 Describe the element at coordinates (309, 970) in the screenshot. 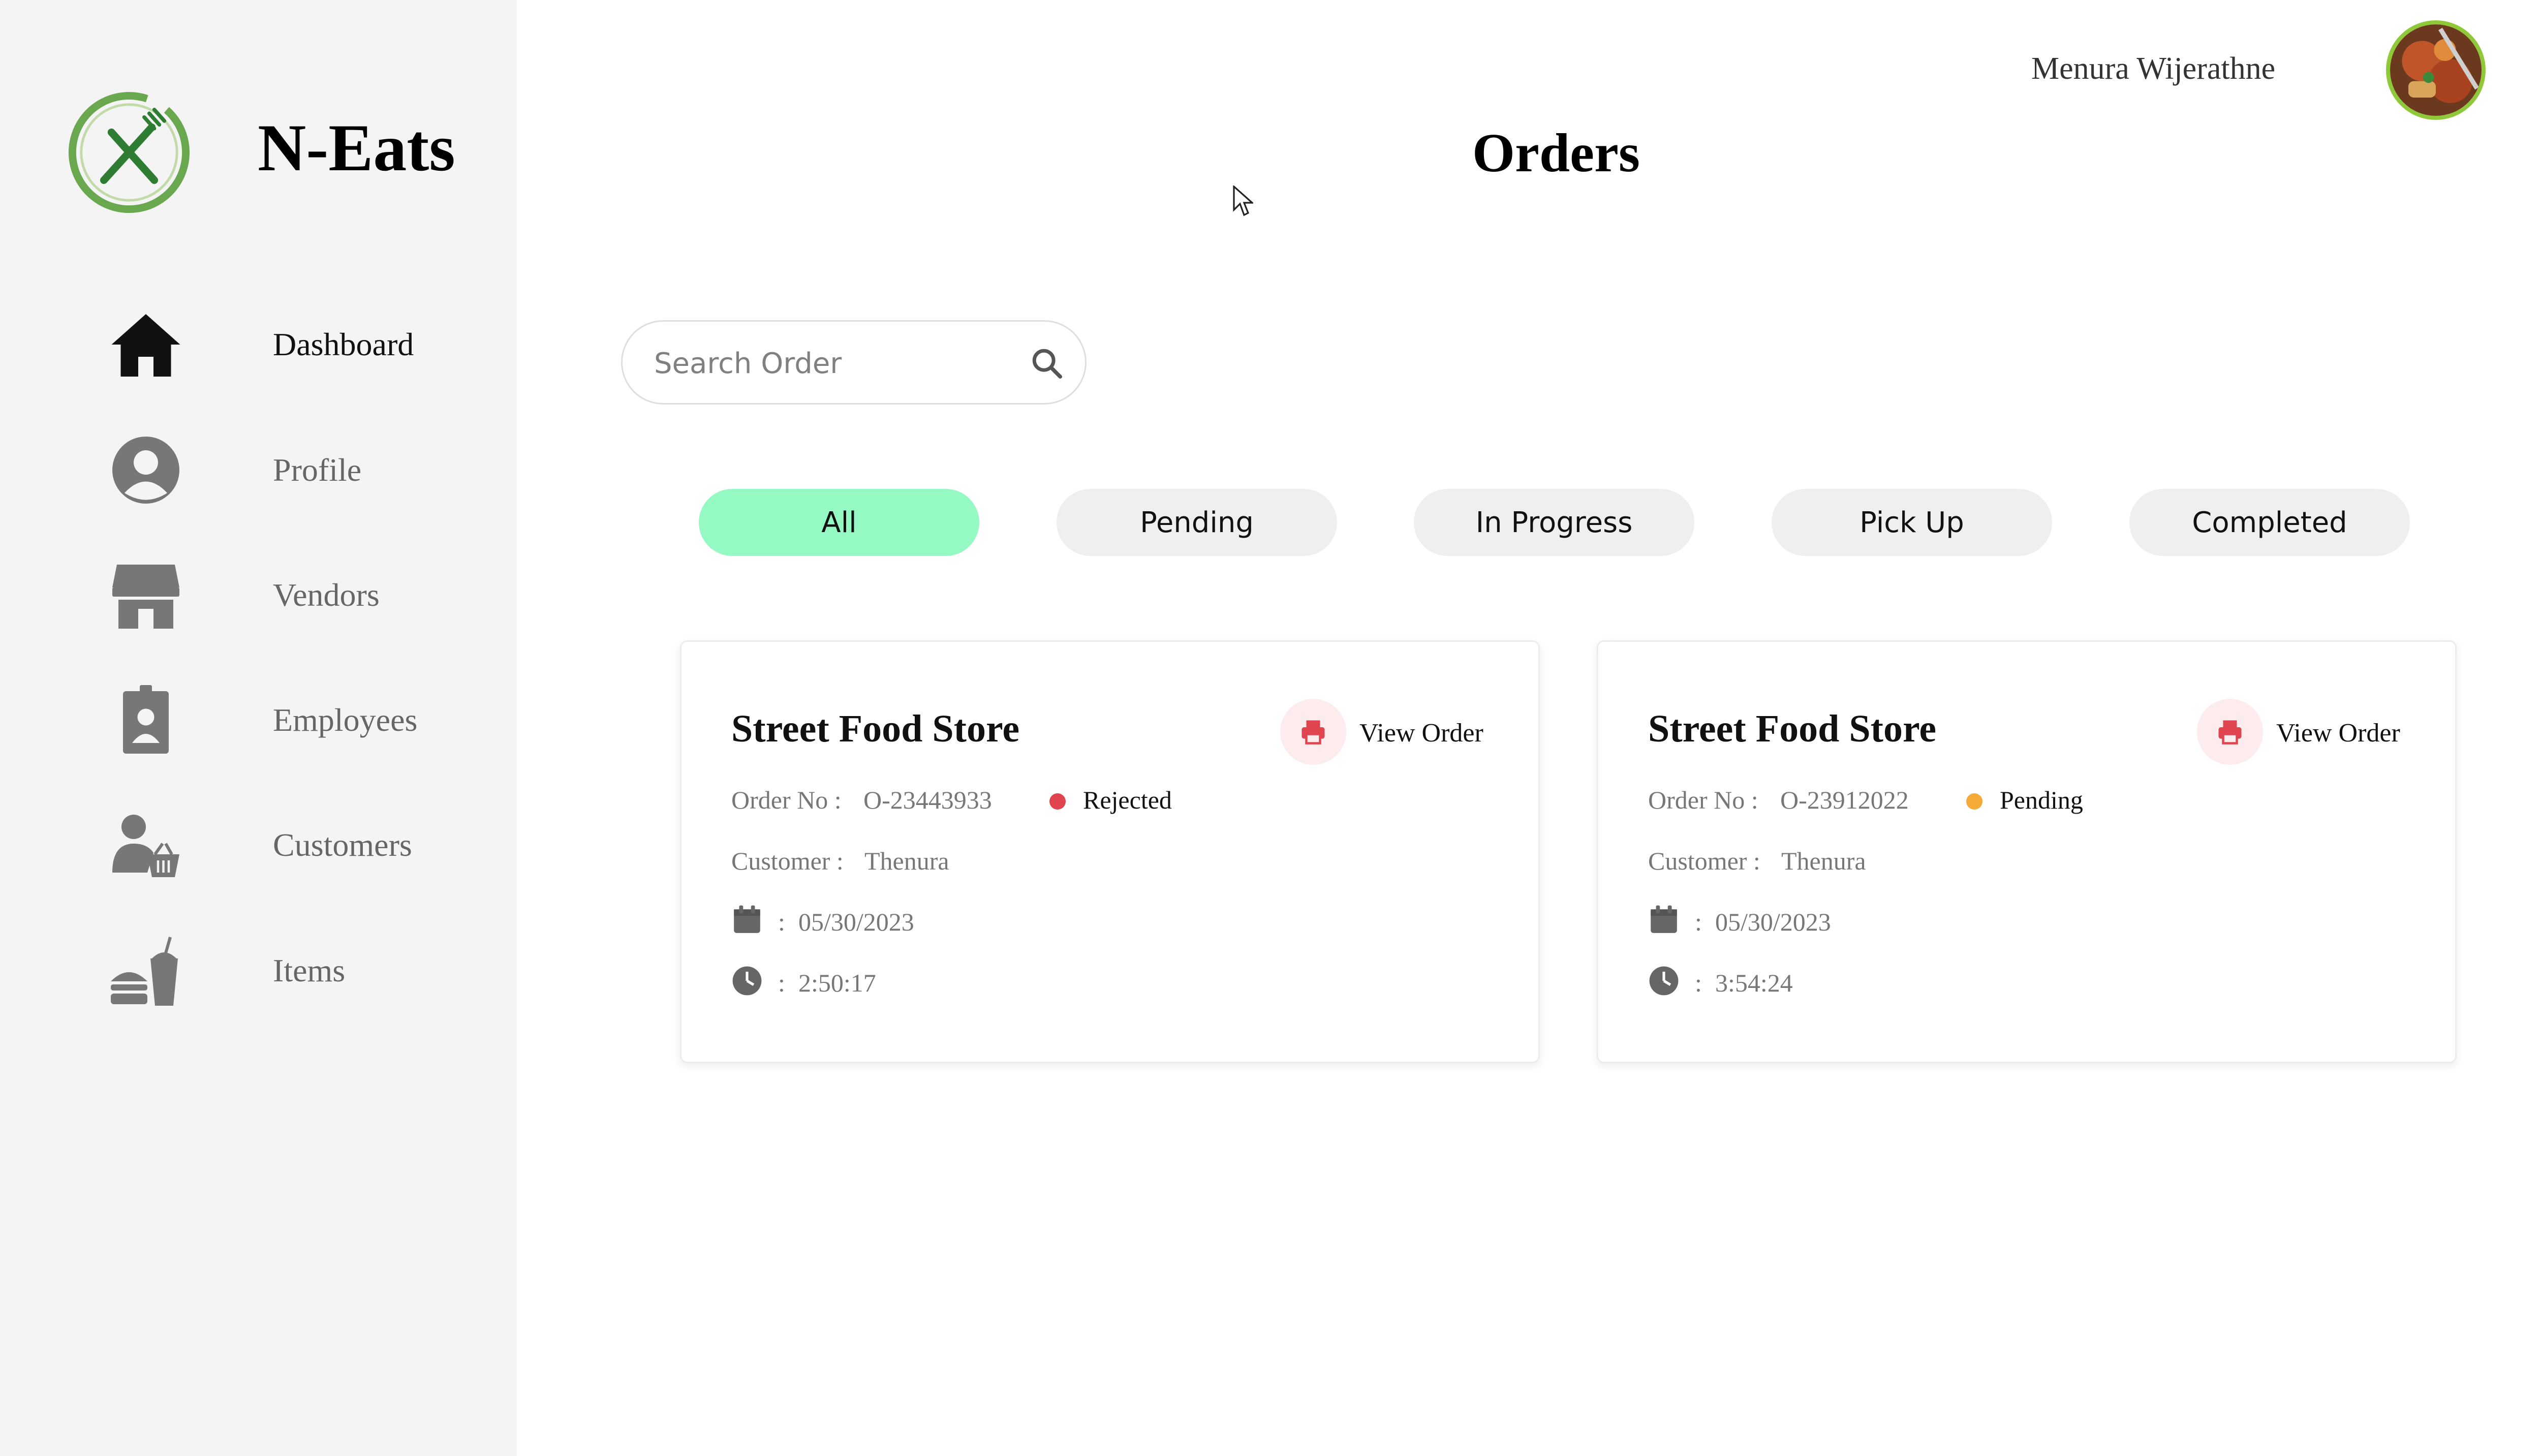

I see `sidebar-item-label: Items` at that location.